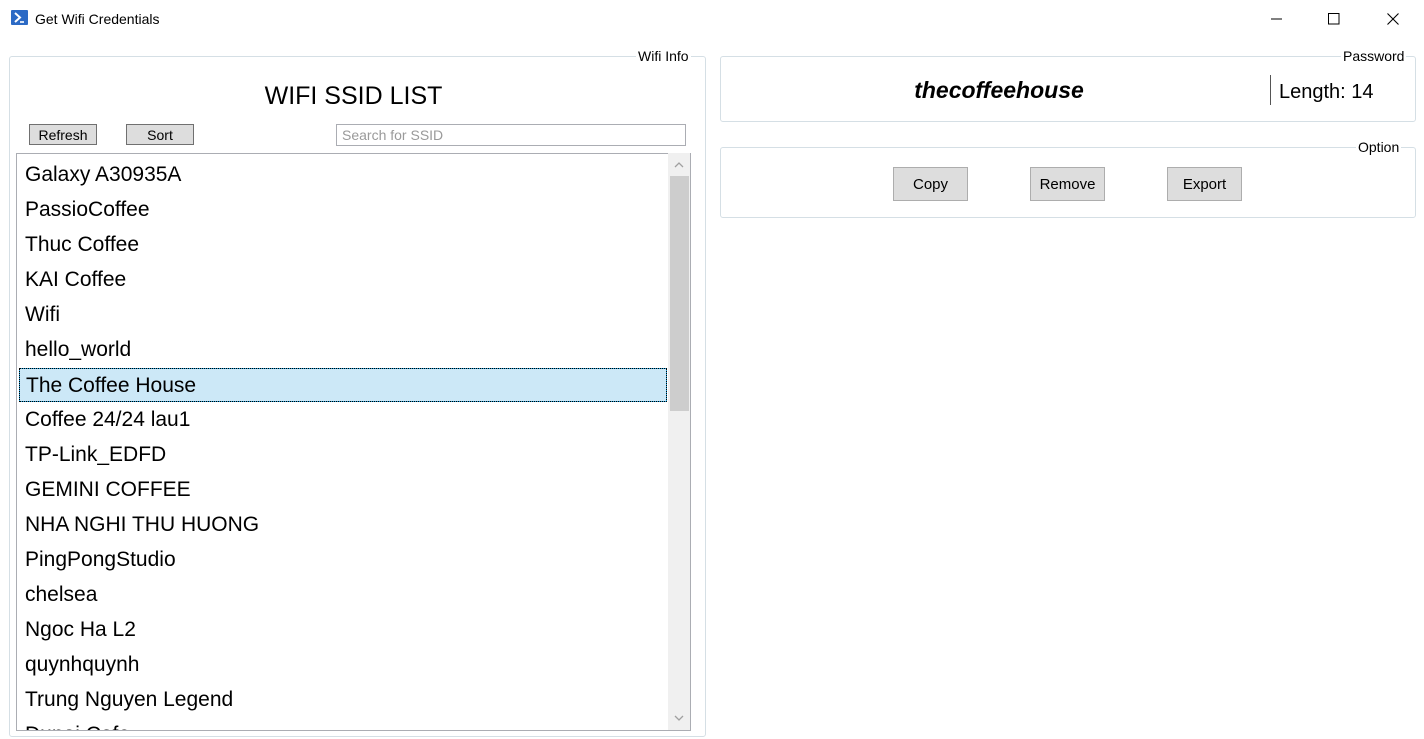  Describe the element at coordinates (1326, 92) in the screenshot. I see `password-length: Length: 14` at that location.